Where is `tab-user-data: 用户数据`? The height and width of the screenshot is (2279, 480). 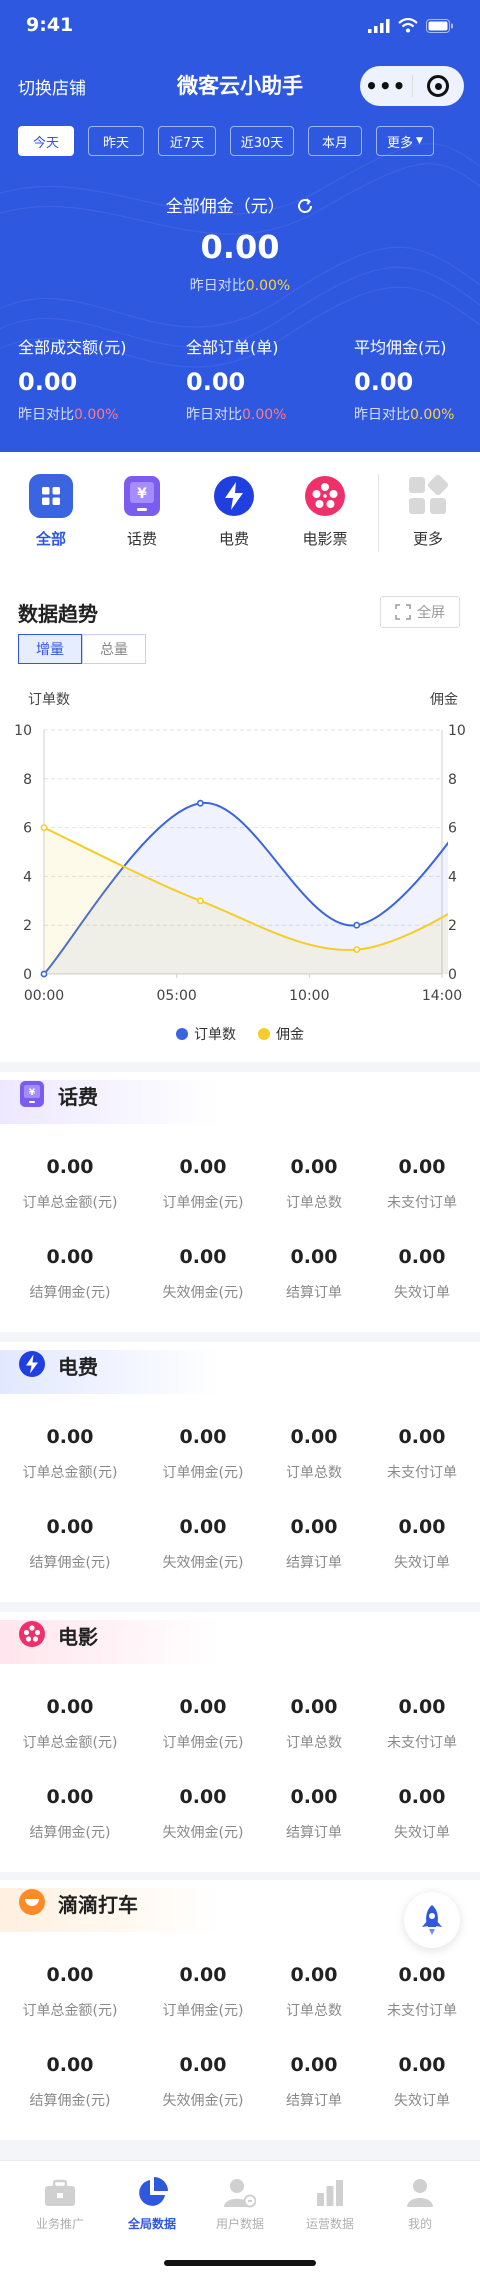 tab-user-data: 用户数据 is located at coordinates (240, 2204).